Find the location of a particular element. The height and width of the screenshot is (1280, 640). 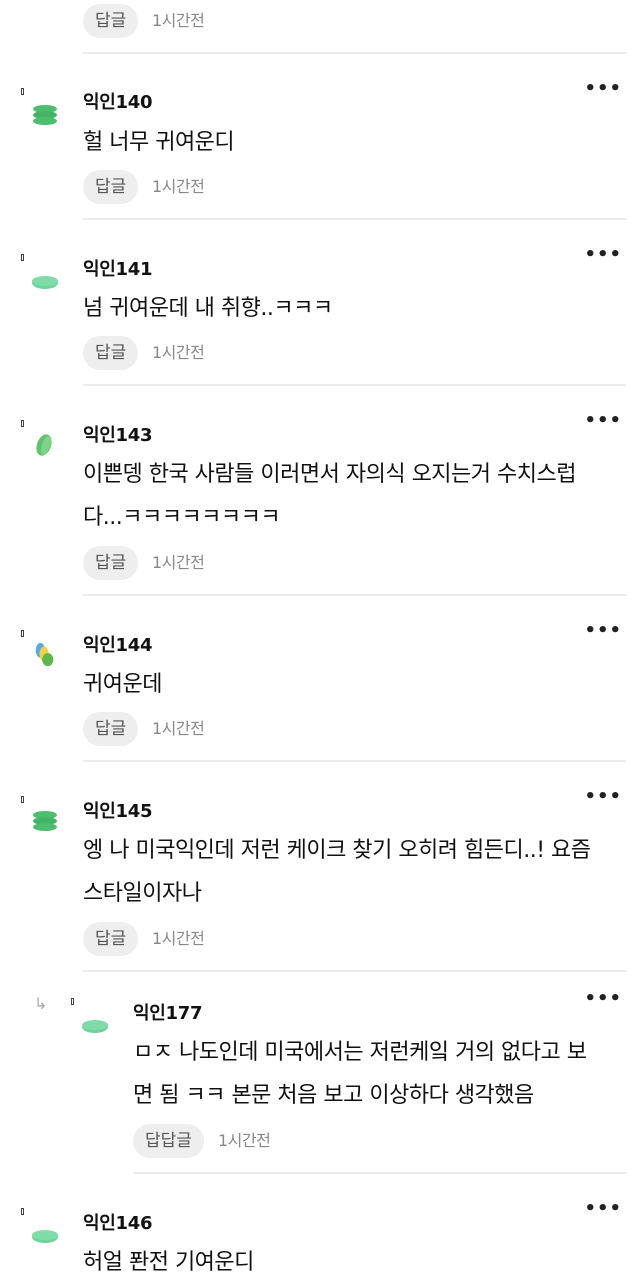

comment-body: 귀여운데 is located at coordinates (122, 684).